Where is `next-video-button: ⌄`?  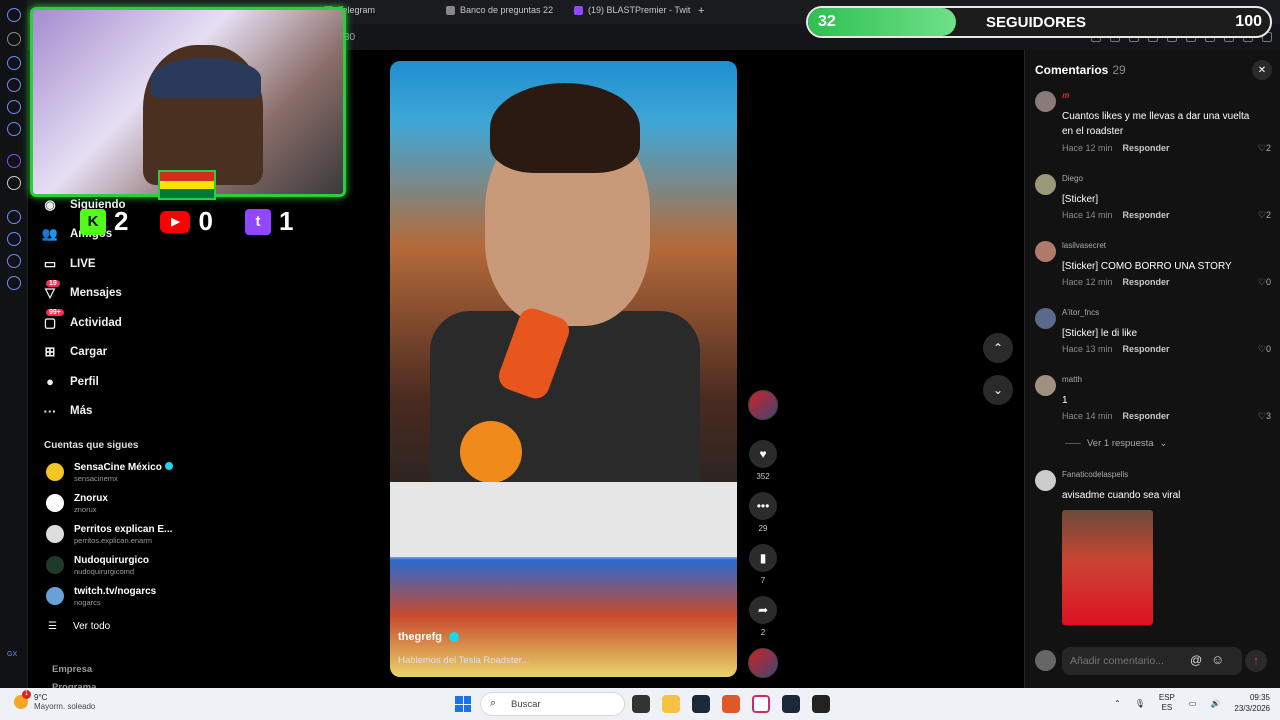 next-video-button: ⌄ is located at coordinates (998, 390).